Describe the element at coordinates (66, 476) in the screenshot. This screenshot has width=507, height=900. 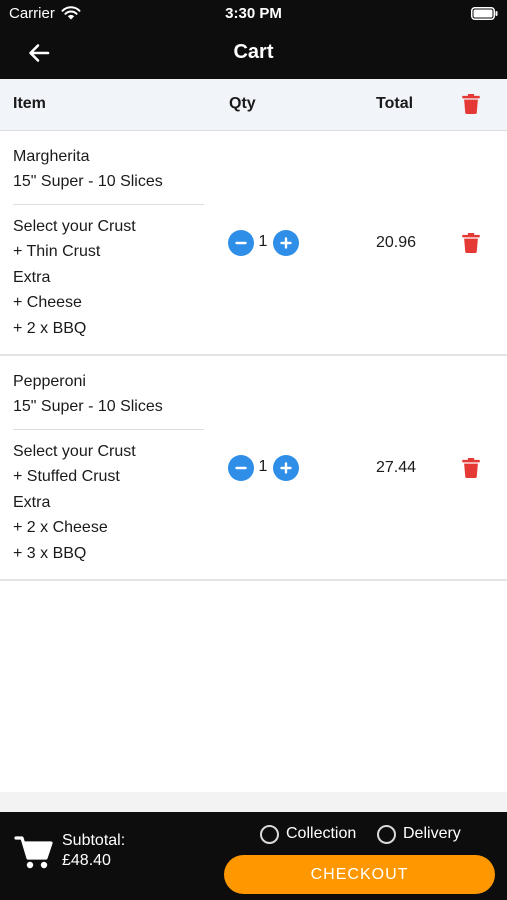
I see `item-option: + Stuffed Crust` at that location.